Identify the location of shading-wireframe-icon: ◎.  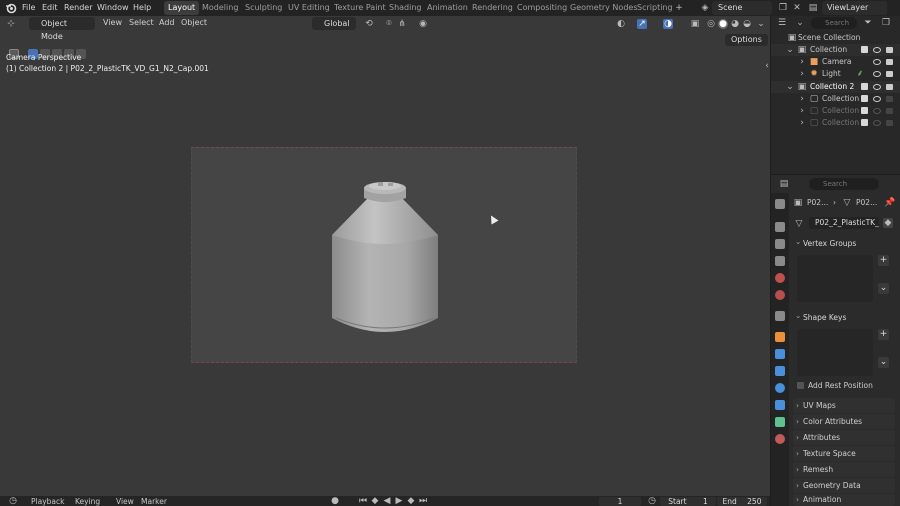
(711, 24).